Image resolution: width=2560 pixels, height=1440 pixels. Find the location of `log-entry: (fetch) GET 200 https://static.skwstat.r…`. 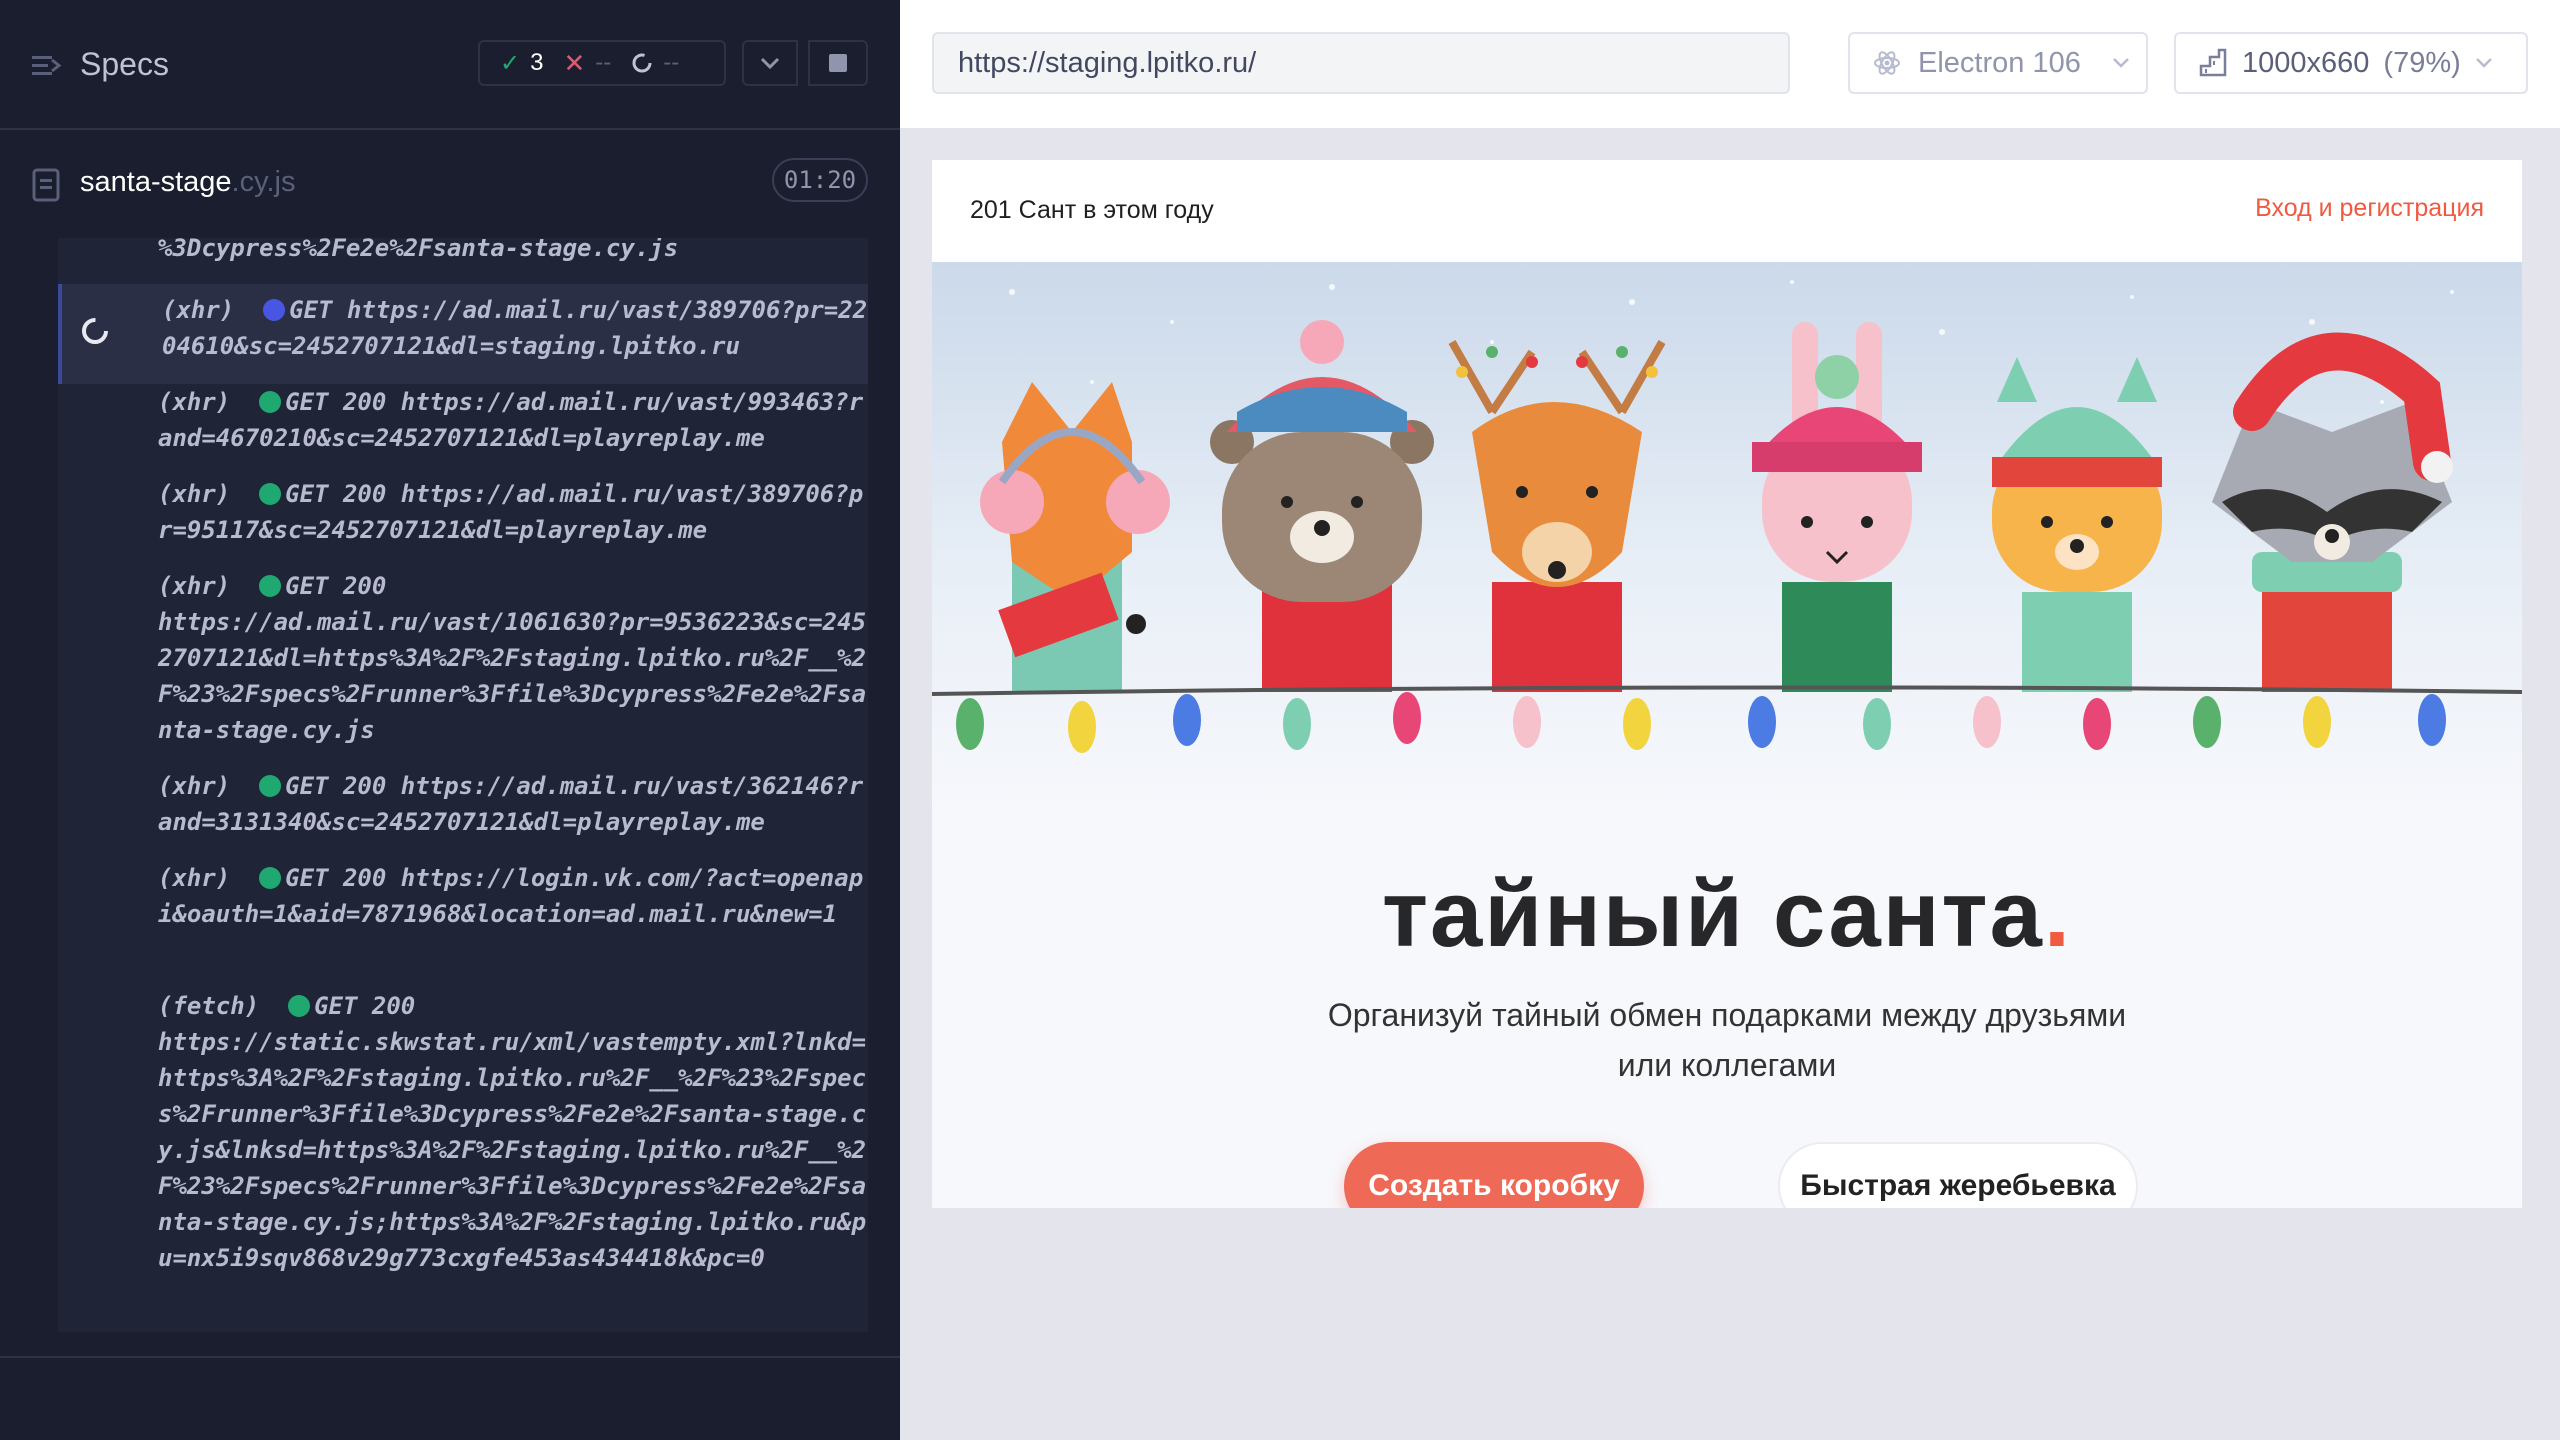

log-entry: (fetch) GET 200 https://static.skwstat.r… is located at coordinates (463, 1160).